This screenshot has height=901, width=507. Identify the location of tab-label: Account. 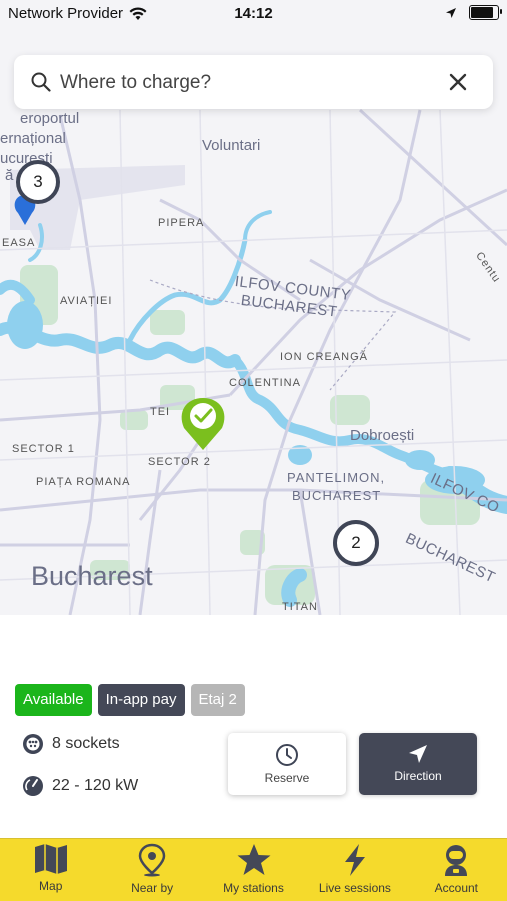
(456, 888).